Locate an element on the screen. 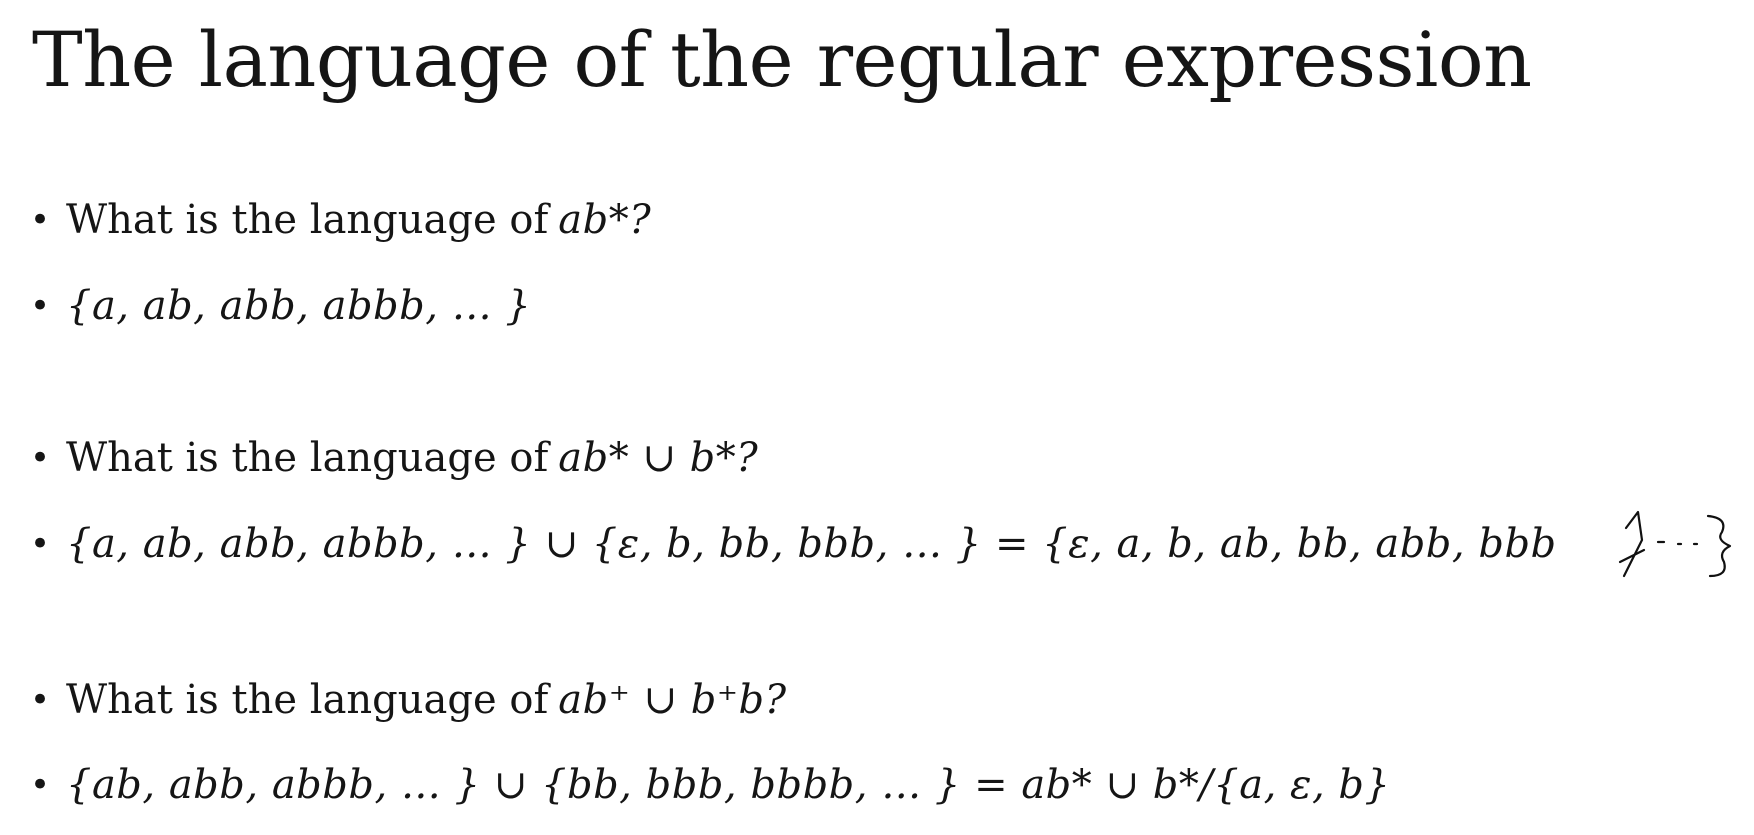 This screenshot has height=835, width=1754. regex-expression: ab*? is located at coordinates (605, 220).